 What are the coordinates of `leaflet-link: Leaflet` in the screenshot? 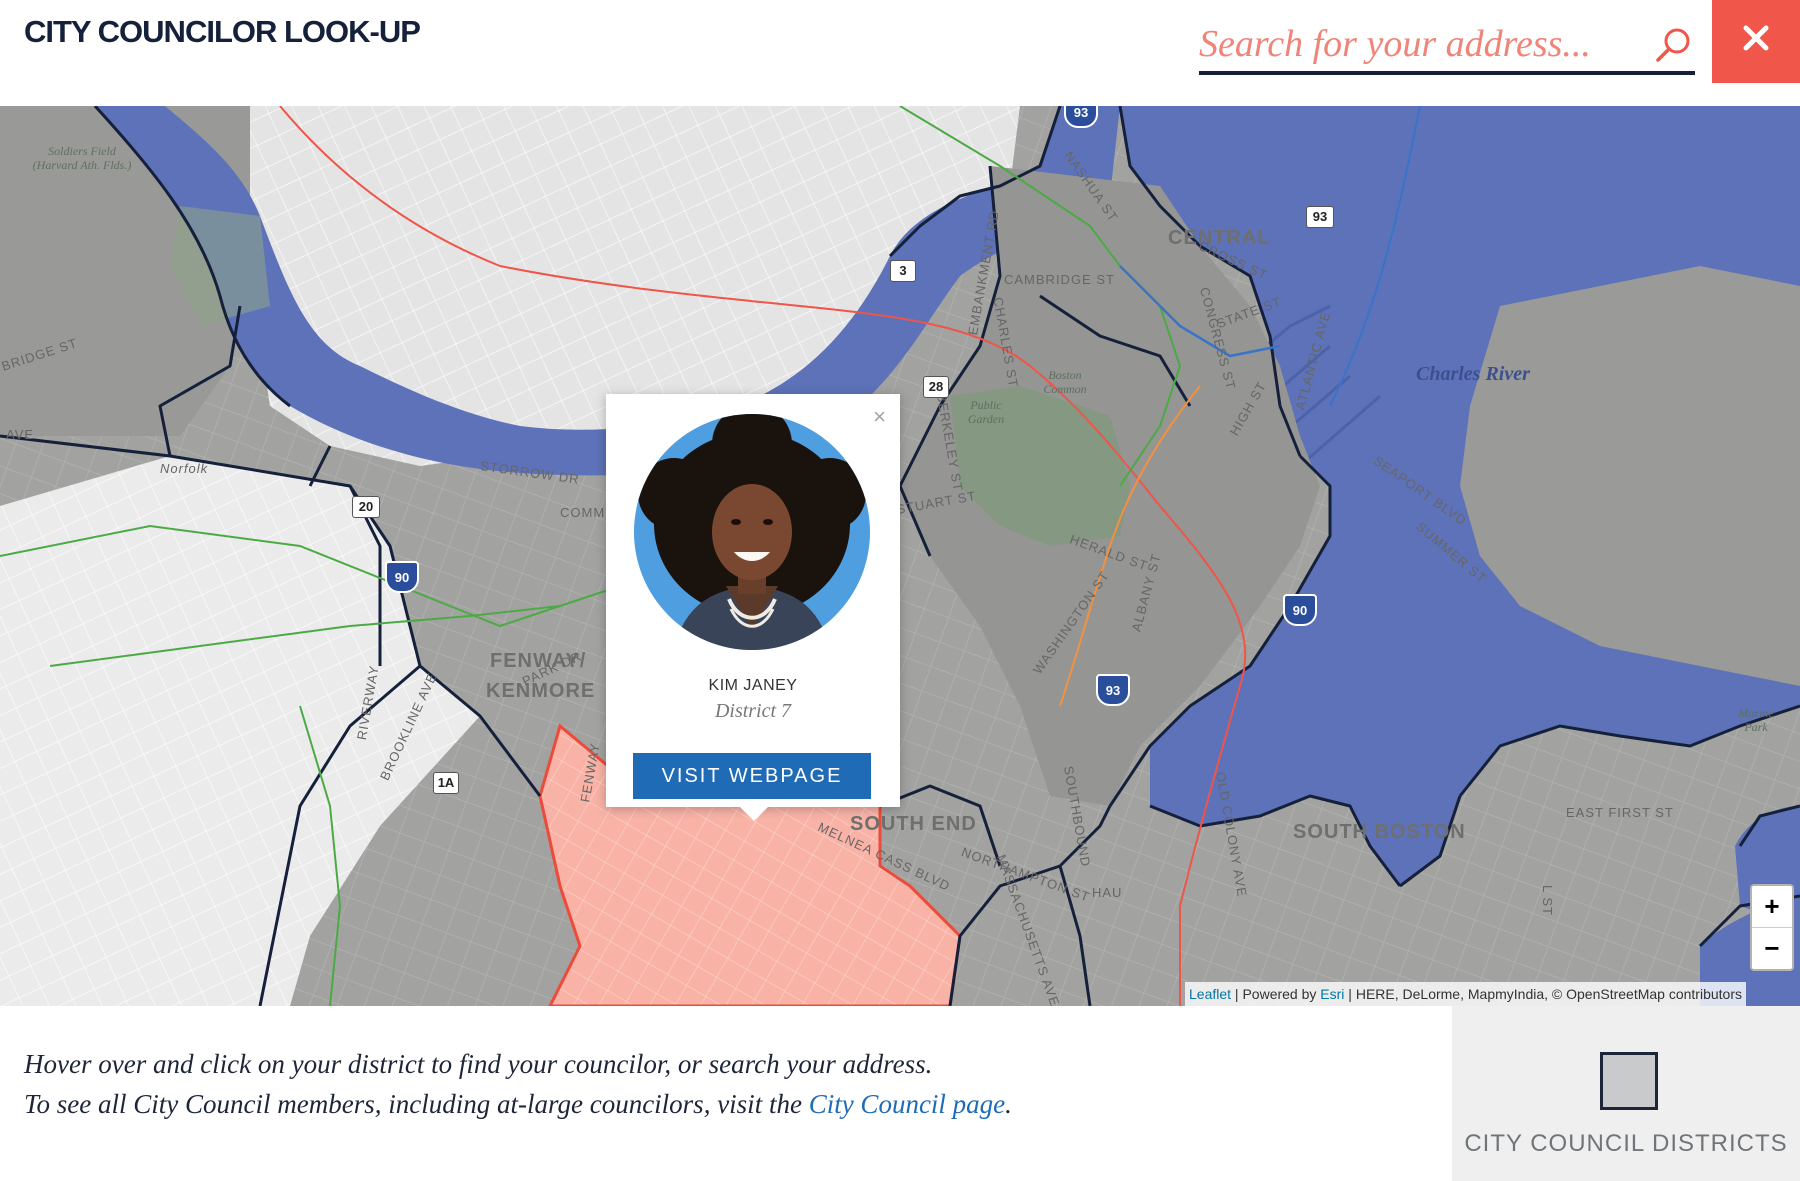 It's located at (1210, 994).